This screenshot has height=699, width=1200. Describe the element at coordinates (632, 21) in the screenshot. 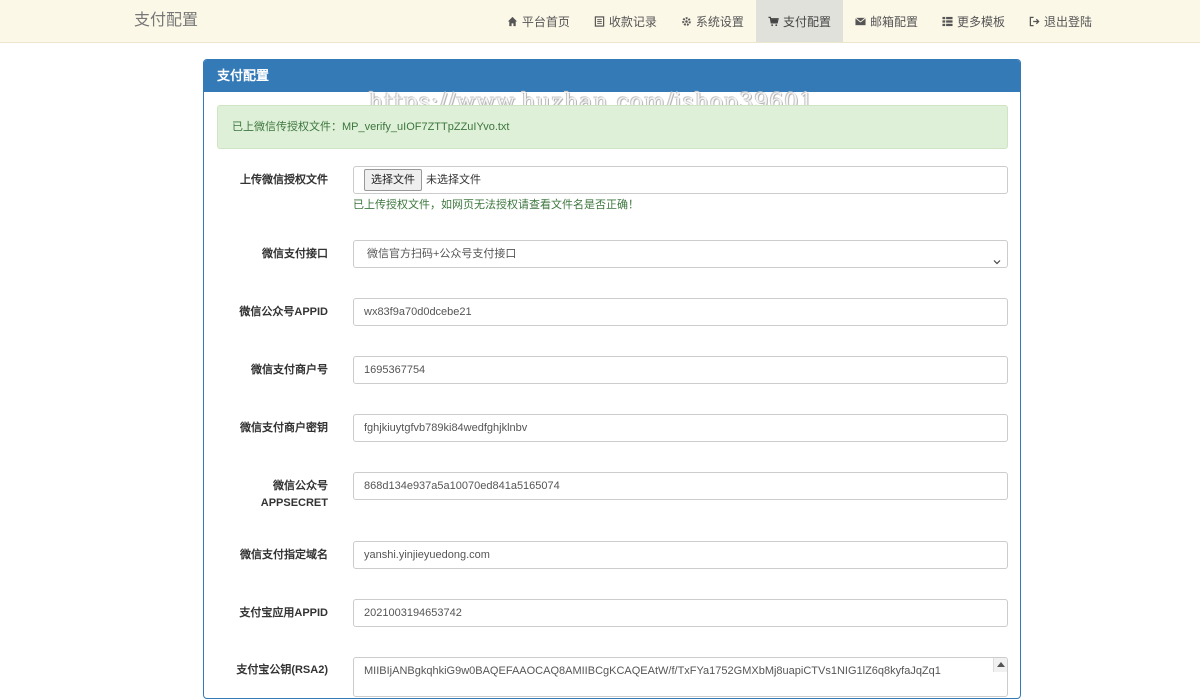

I see `nav-item-label: 收款记录` at that location.